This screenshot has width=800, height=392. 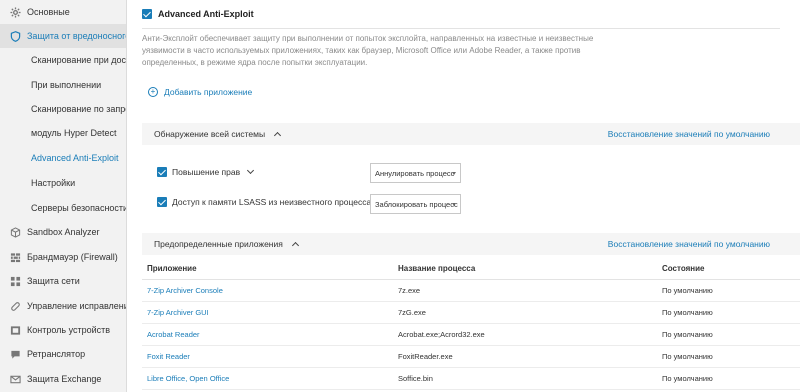 I want to click on sidebar-item-label: При выполнении, so click(x=66, y=85).